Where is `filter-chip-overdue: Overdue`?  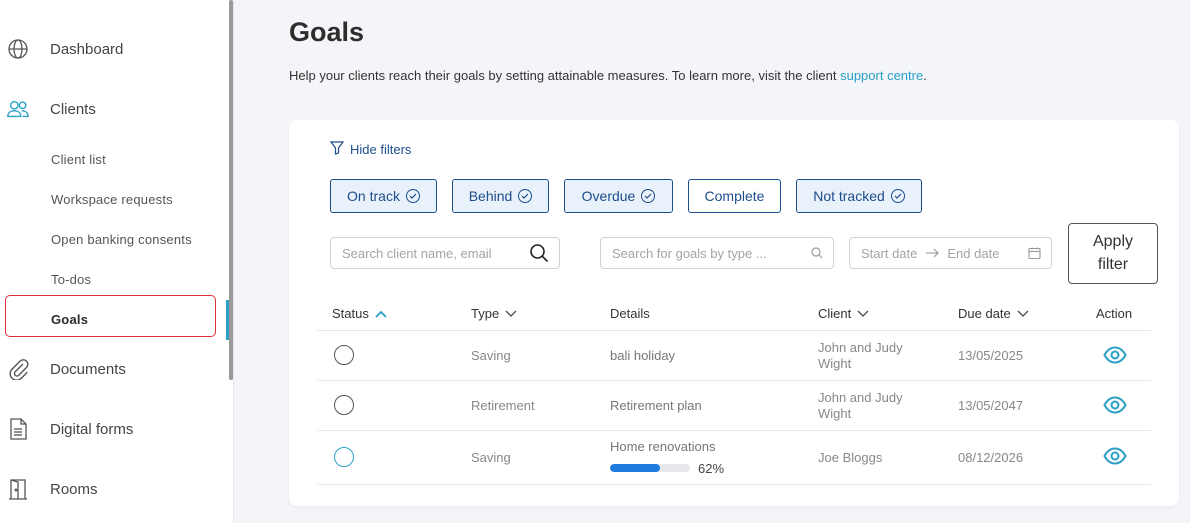
filter-chip-overdue: Overdue is located at coordinates (618, 196).